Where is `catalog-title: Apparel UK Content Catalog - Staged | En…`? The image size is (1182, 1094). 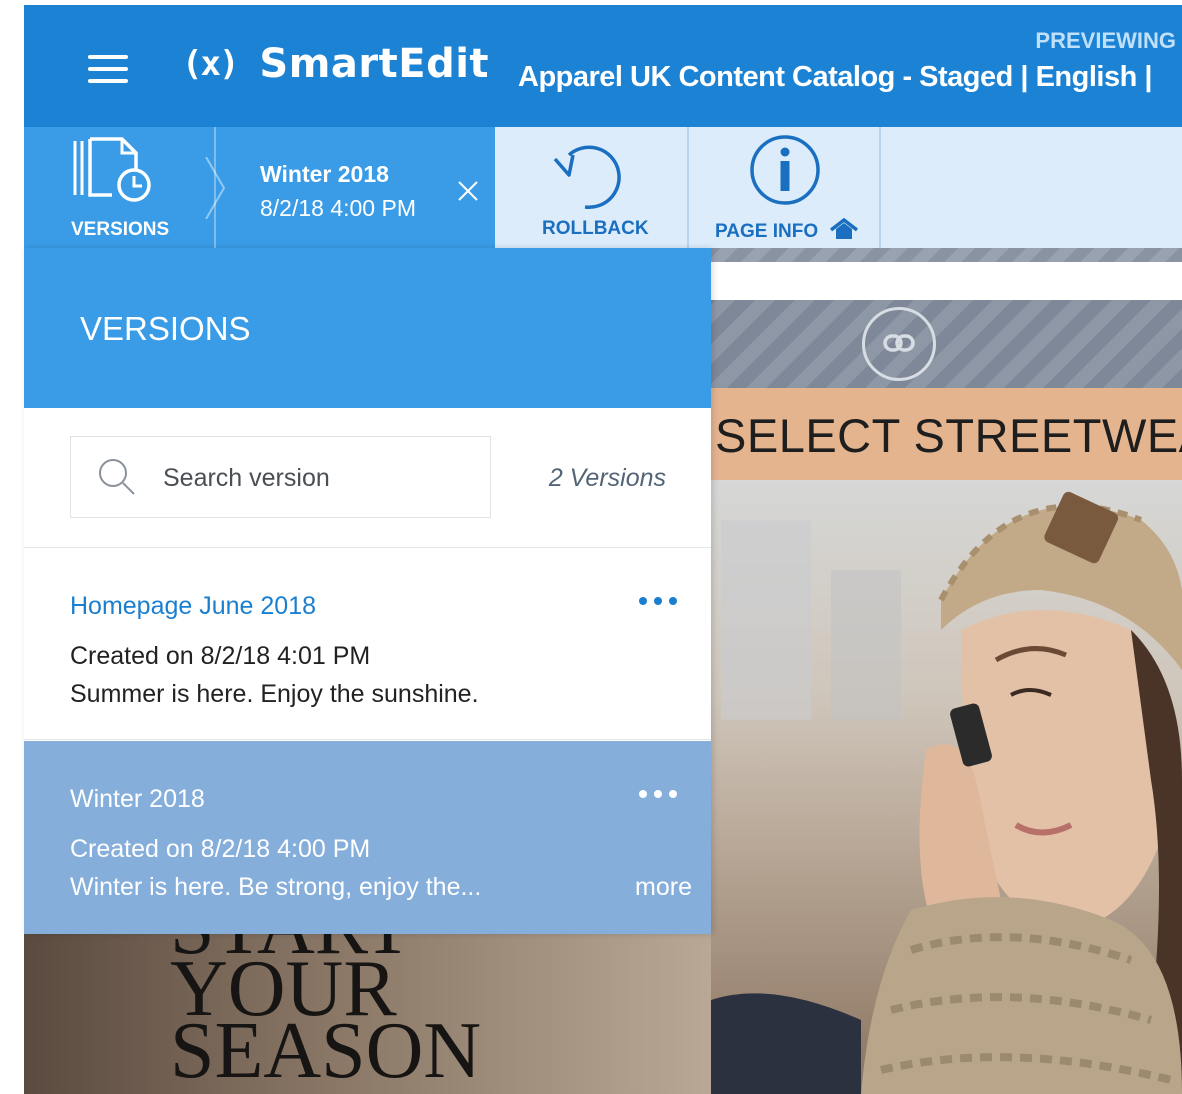
catalog-title: Apparel UK Content Catalog - Staged | En… is located at coordinates (835, 77).